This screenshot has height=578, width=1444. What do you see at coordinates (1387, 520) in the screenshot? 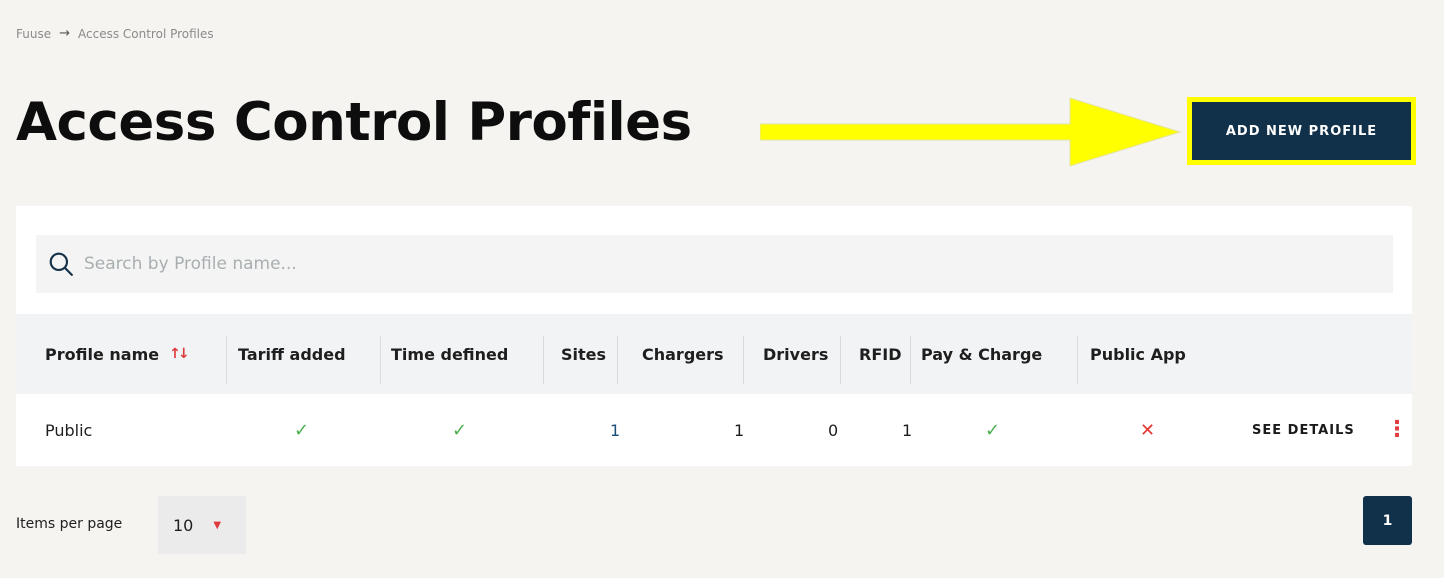
I see `page-button-current: 1` at bounding box center [1387, 520].